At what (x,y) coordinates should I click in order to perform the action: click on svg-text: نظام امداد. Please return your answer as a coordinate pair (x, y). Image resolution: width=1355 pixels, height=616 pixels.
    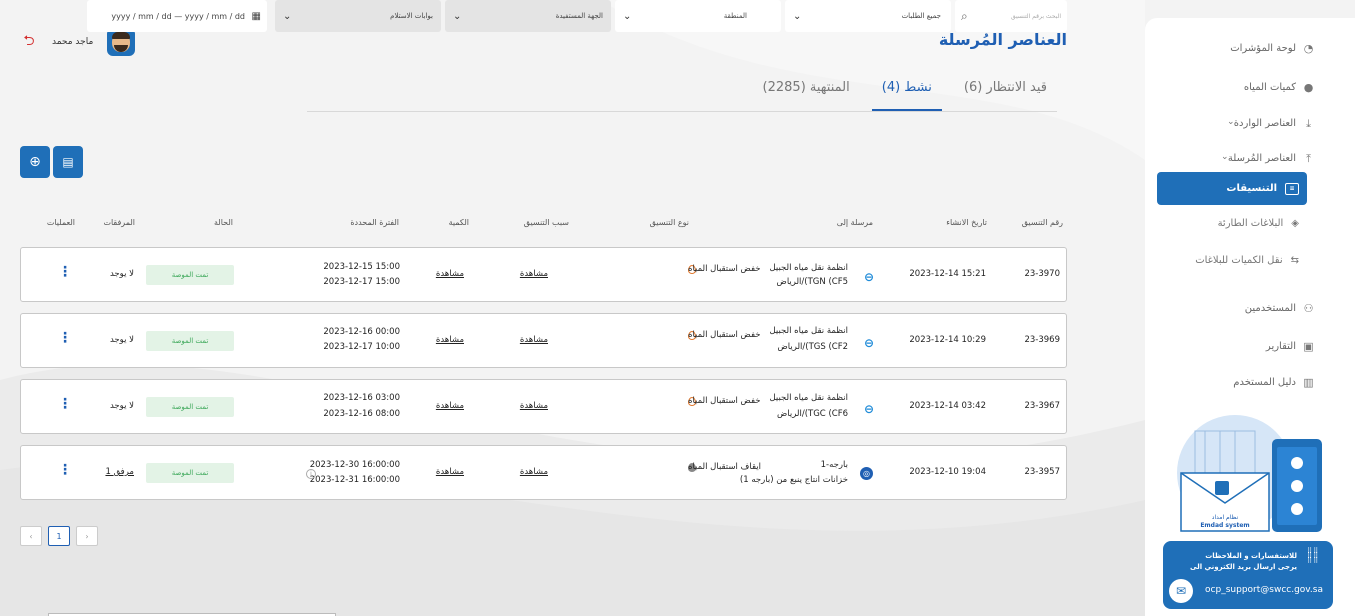
    Looking at the image, I should click on (1225, 517).